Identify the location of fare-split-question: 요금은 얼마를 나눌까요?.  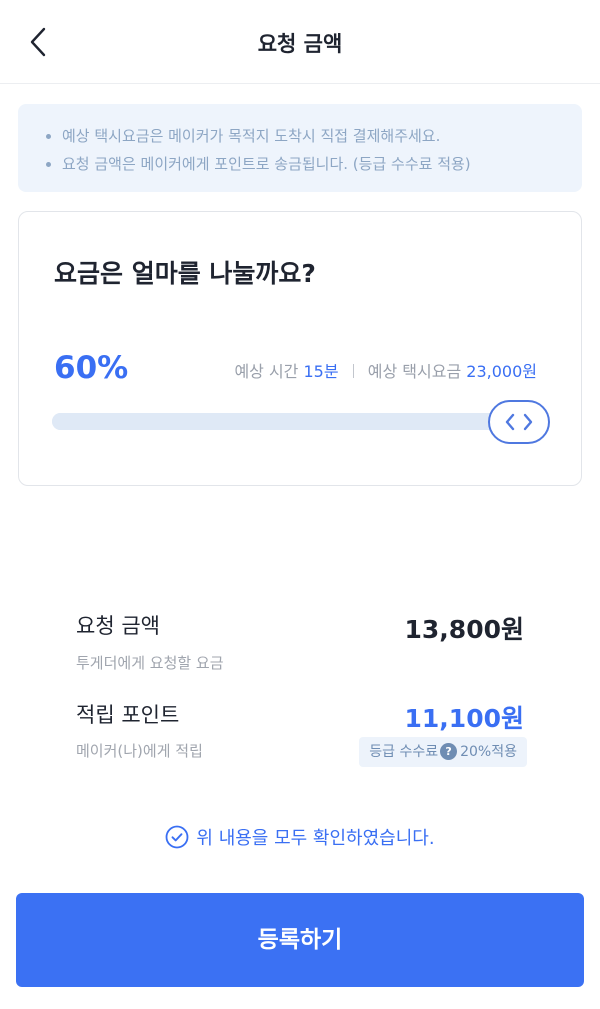
(185, 273).